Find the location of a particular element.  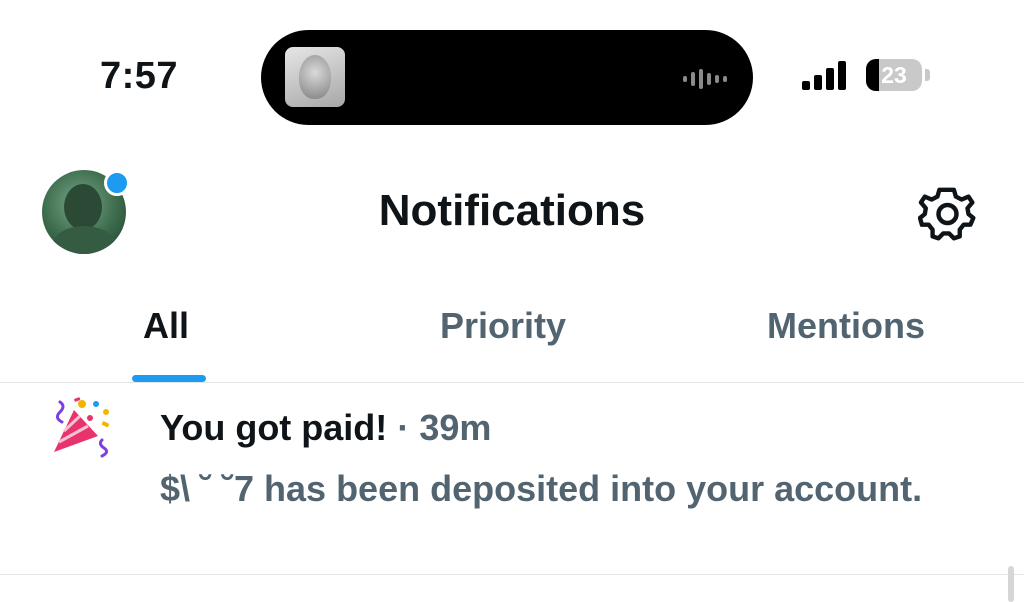

status-time: 7:57 is located at coordinates (139, 76).